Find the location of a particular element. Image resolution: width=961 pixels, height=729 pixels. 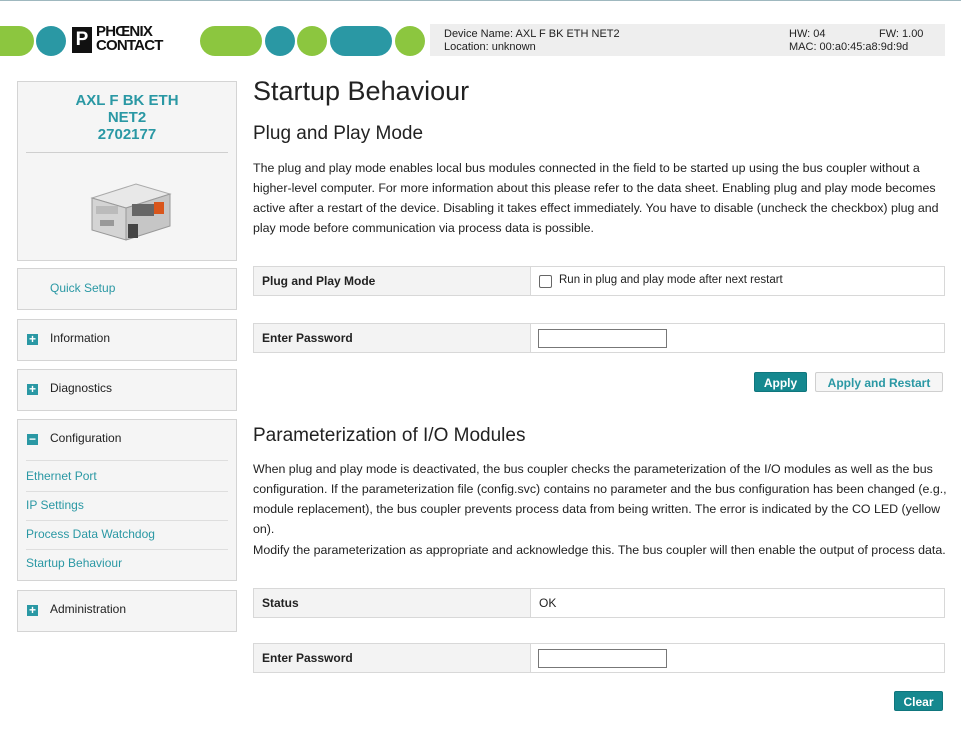

status-value: OK is located at coordinates (548, 603).